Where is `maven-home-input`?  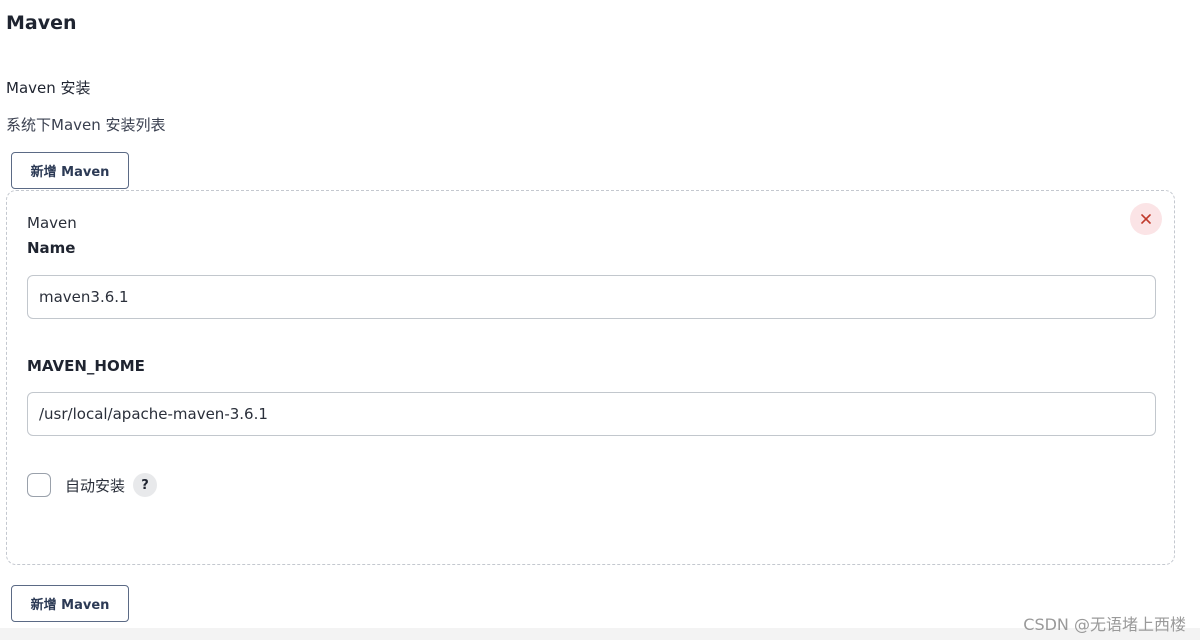
maven-home-input is located at coordinates (591, 414).